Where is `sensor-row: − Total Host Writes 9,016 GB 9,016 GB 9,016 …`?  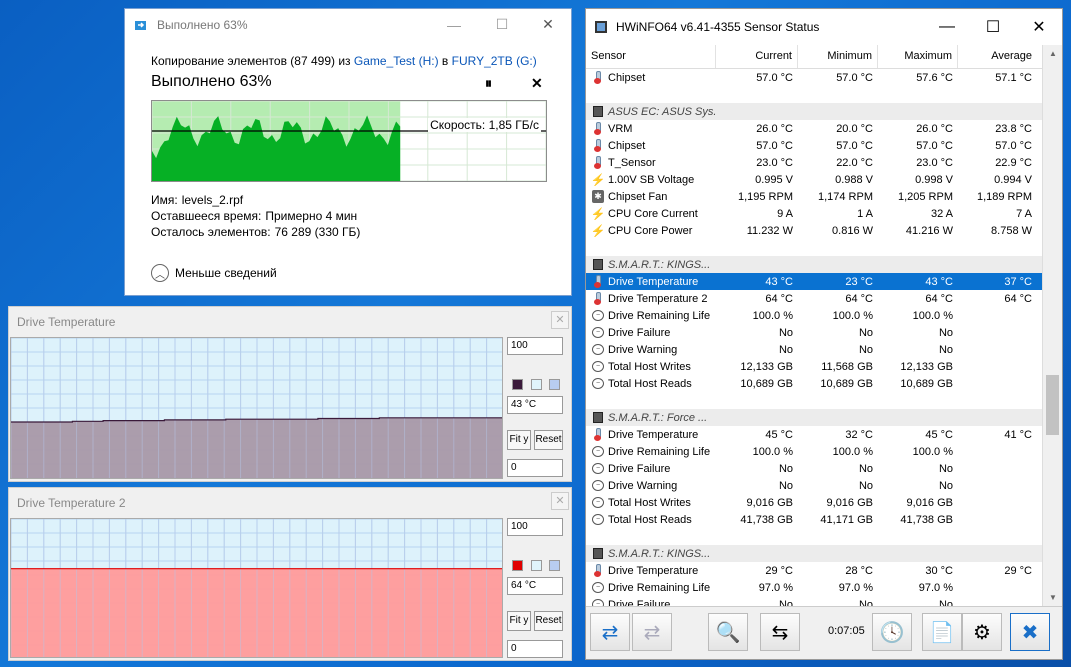 sensor-row: − Total Host Writes 9,016 GB 9,016 GB 9,016 … is located at coordinates (814, 502).